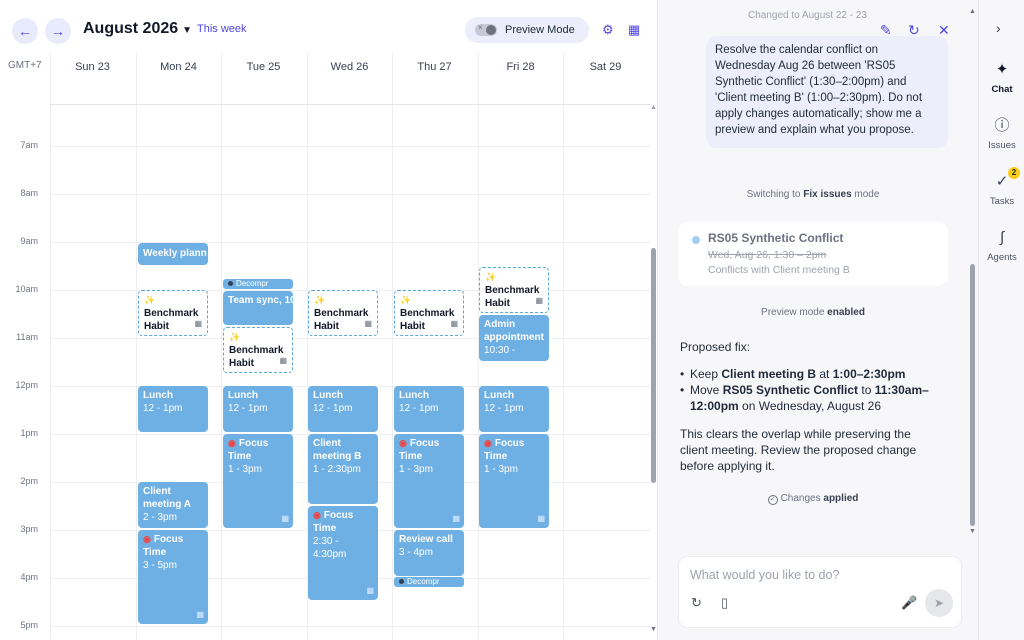 Image resolution: width=1024 pixels, height=640 pixels. Describe the element at coordinates (608, 30) in the screenshot. I see `settings-gear-icon: ⚙` at that location.